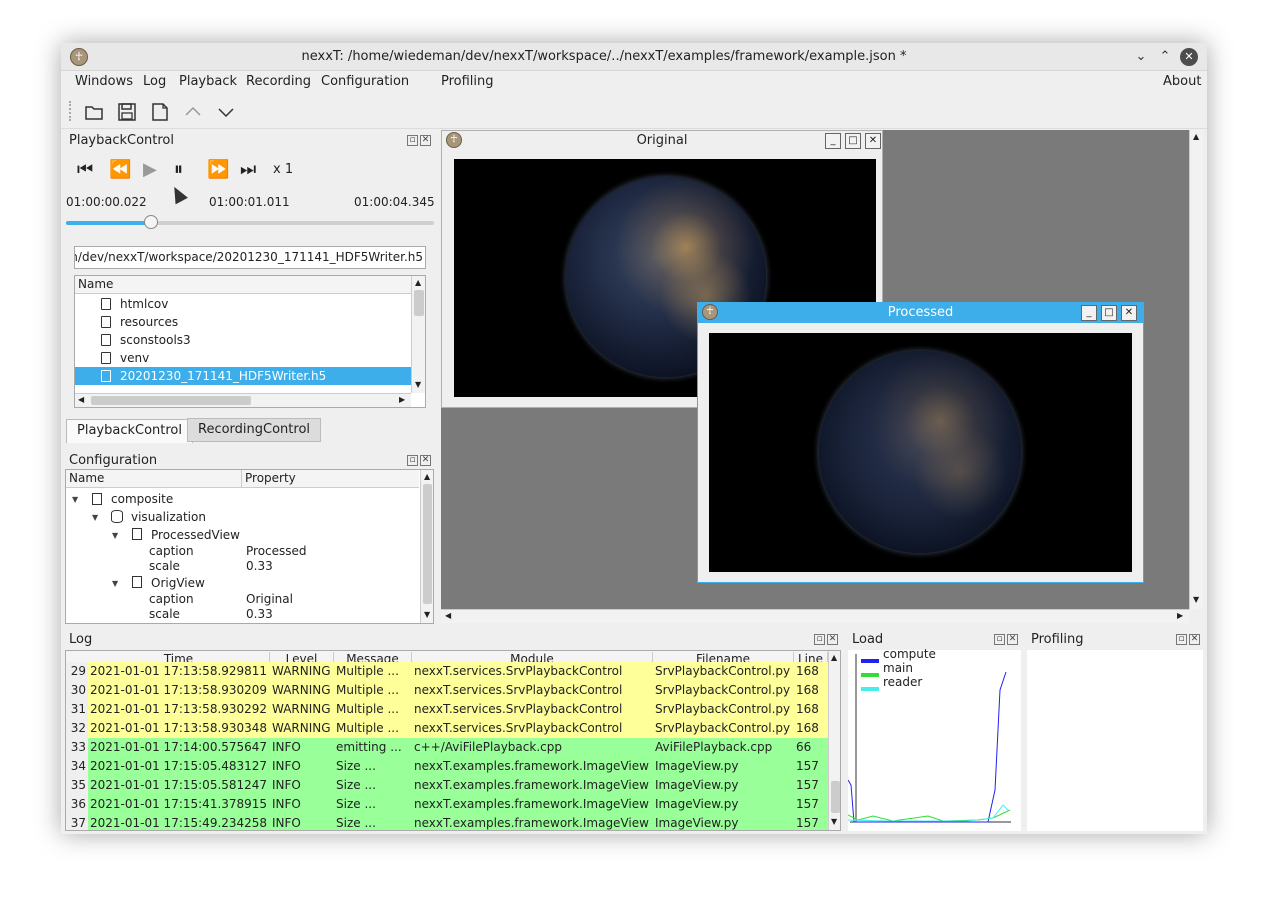 This screenshot has height=915, width=1268. Describe the element at coordinates (94, 112) in the screenshot. I see `open-folder-icon` at that location.